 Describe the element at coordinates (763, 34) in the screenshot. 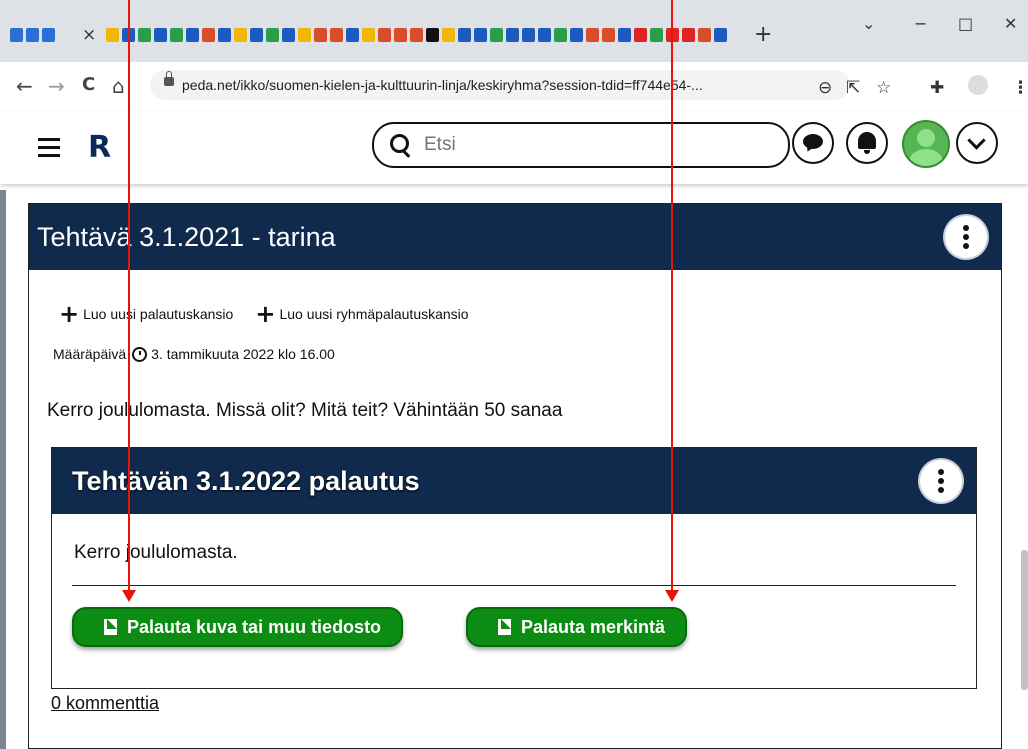

I see `new-tab-button: +` at that location.